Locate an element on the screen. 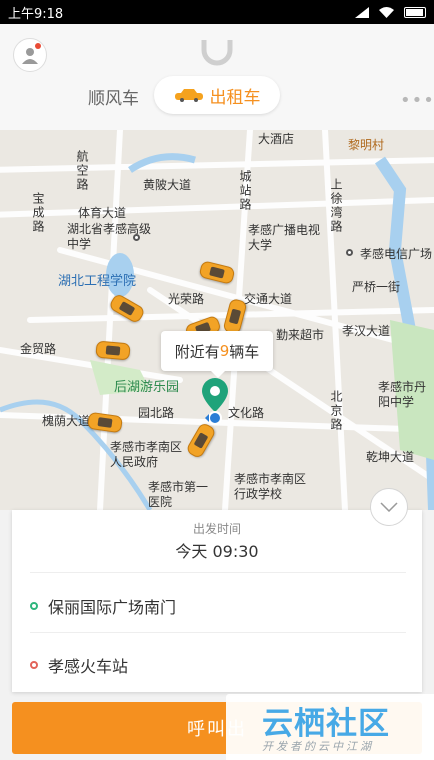 The height and width of the screenshot is (760, 434). tab-taxi: 出租车 is located at coordinates (217, 95).